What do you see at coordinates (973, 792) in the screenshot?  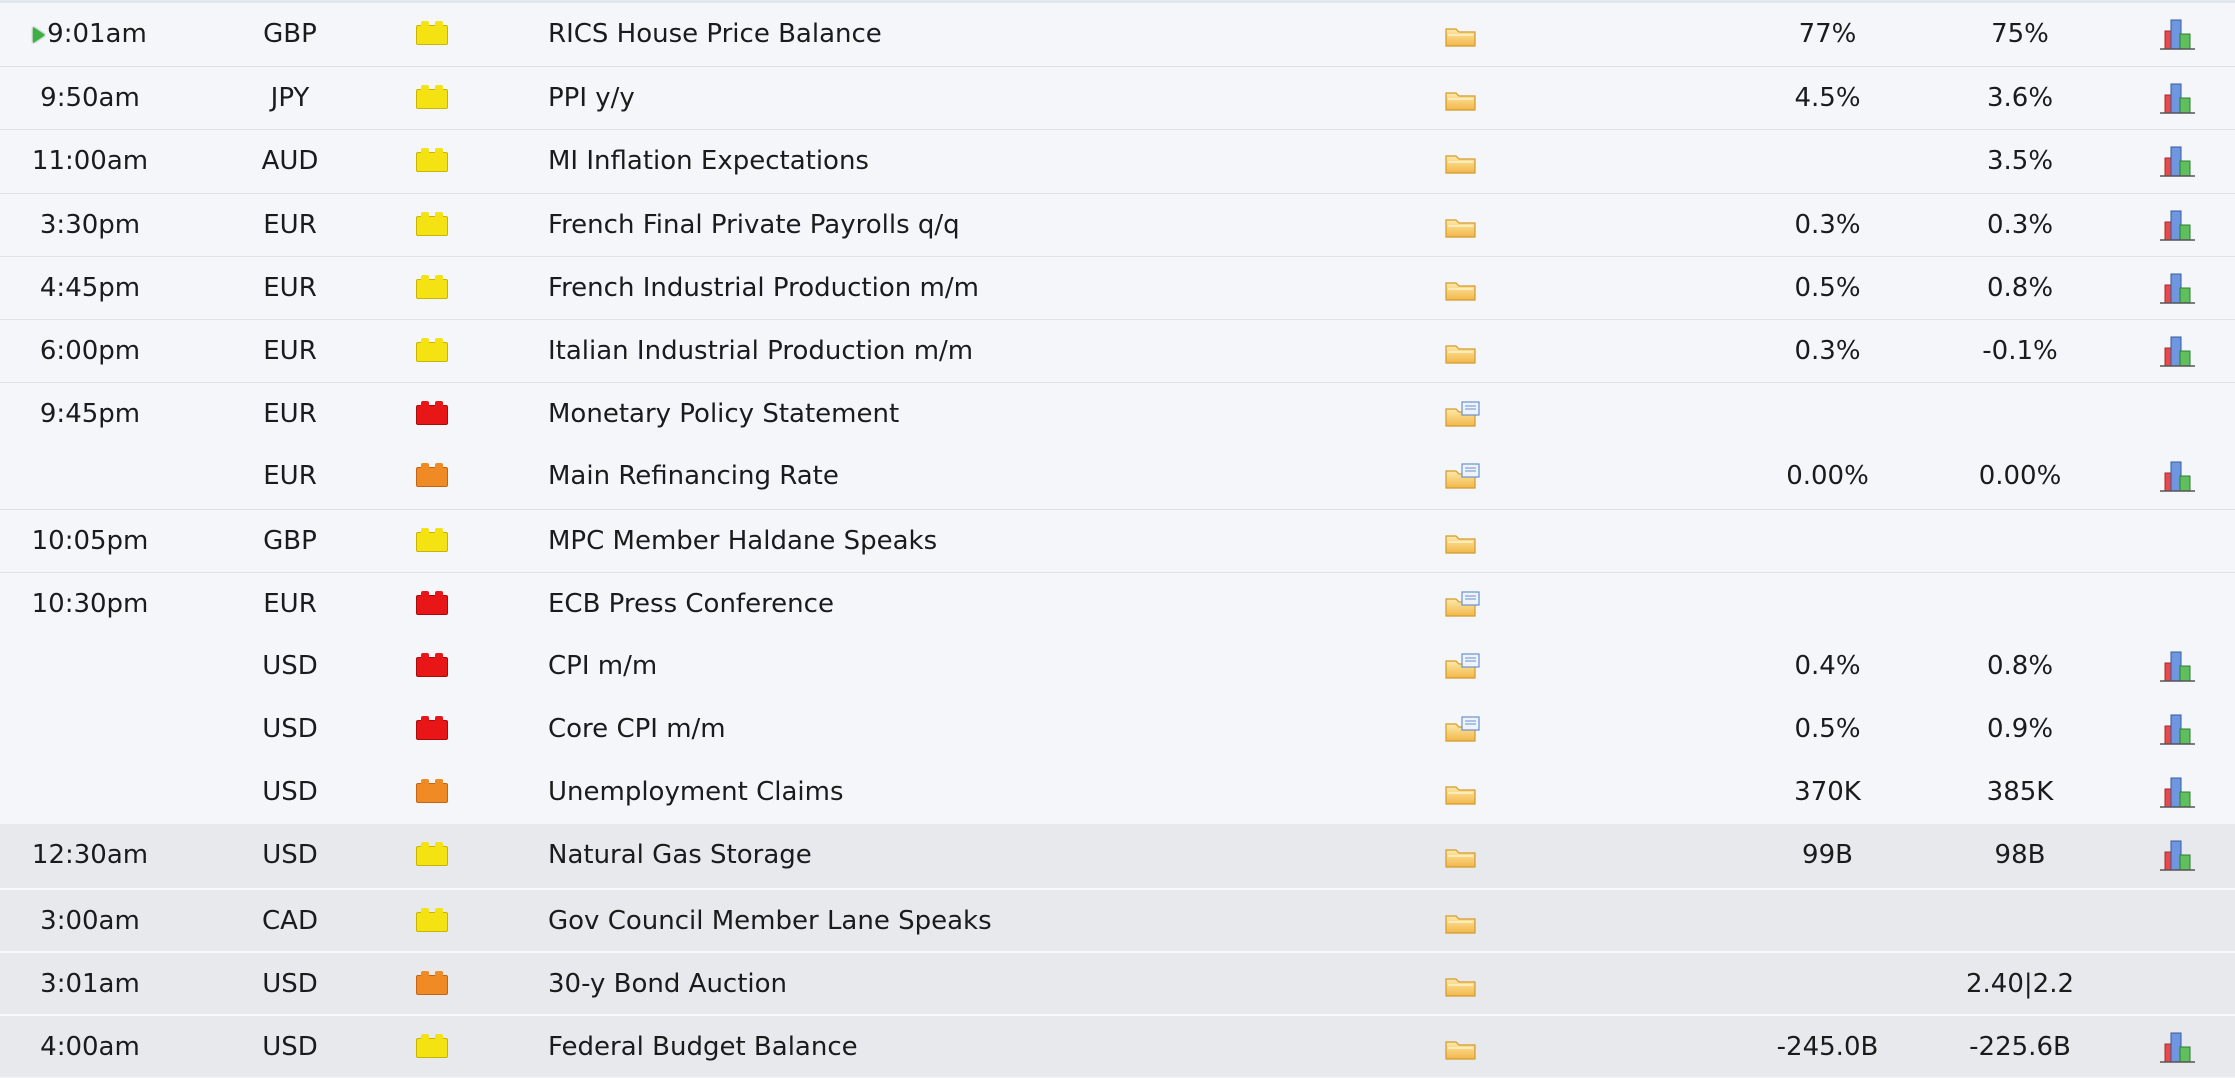 I see `event-title: Unemployment Claims` at bounding box center [973, 792].